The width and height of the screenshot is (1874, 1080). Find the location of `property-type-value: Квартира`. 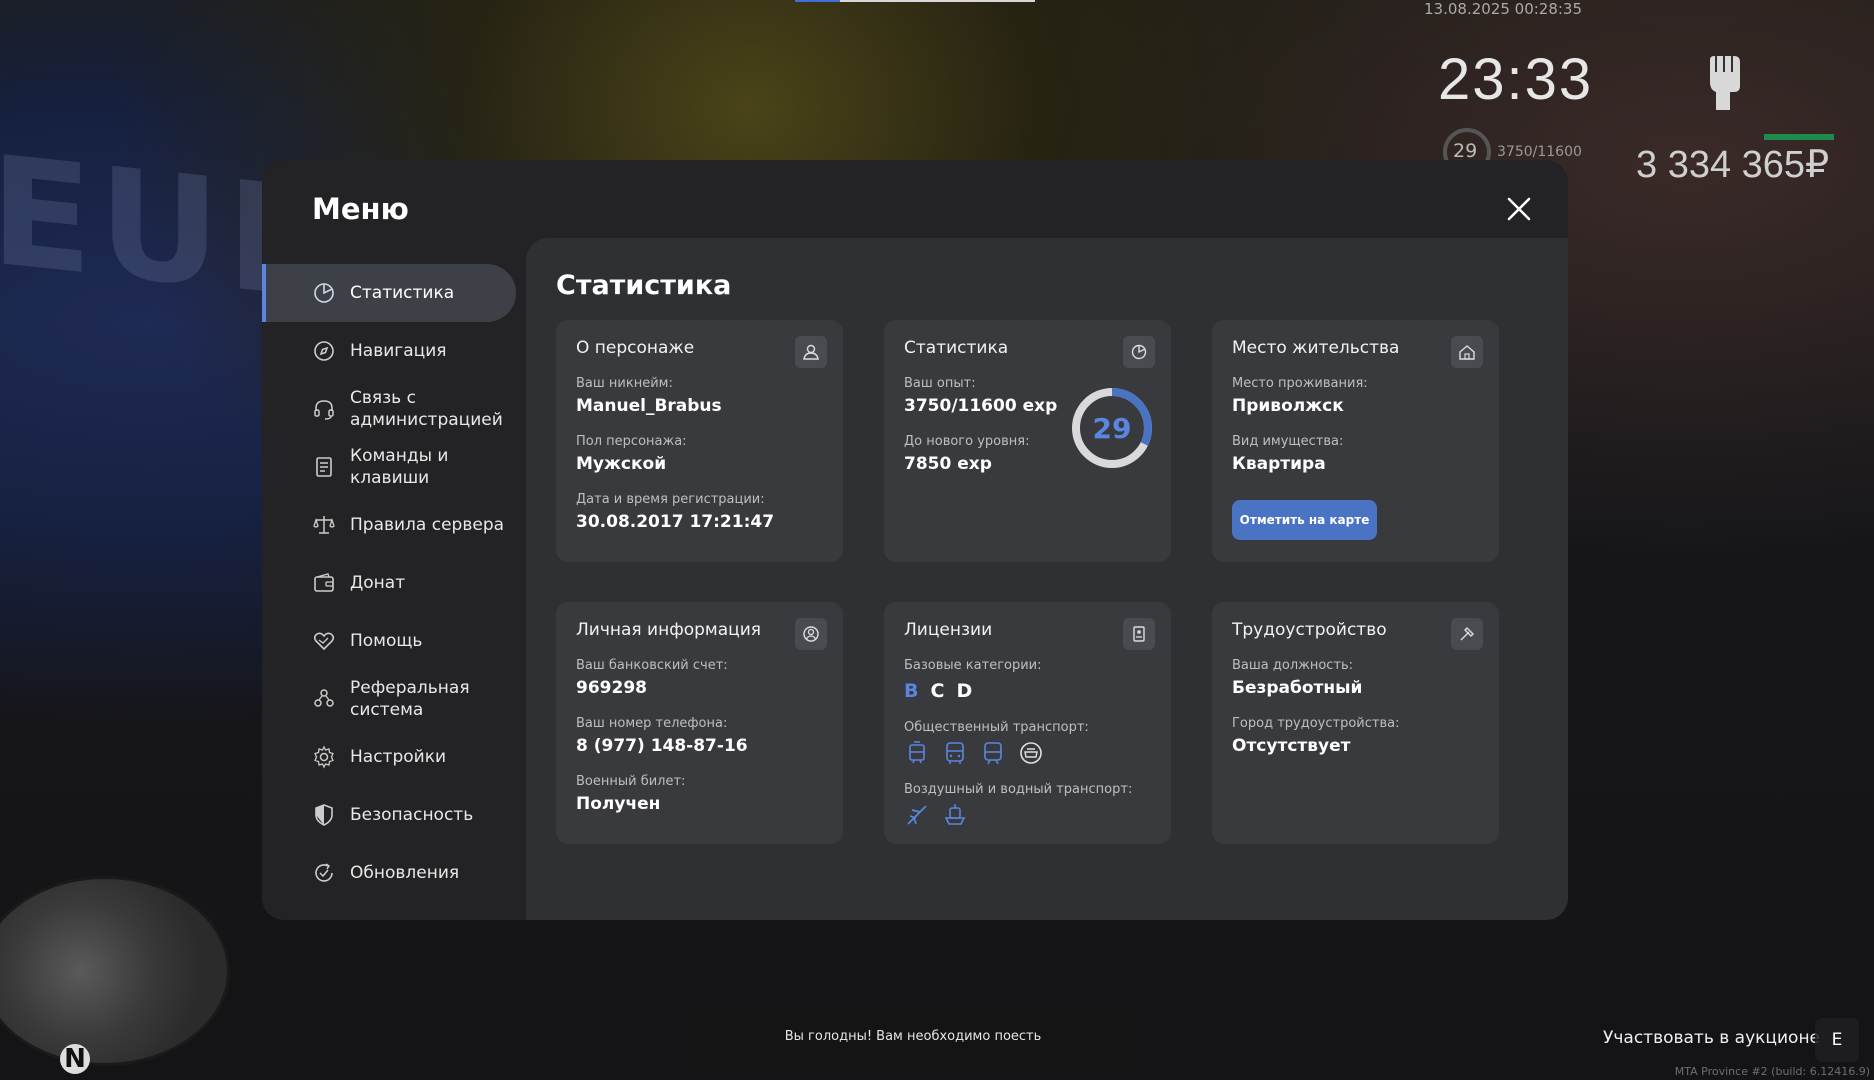

property-type-value: Квартира is located at coordinates (1279, 464).